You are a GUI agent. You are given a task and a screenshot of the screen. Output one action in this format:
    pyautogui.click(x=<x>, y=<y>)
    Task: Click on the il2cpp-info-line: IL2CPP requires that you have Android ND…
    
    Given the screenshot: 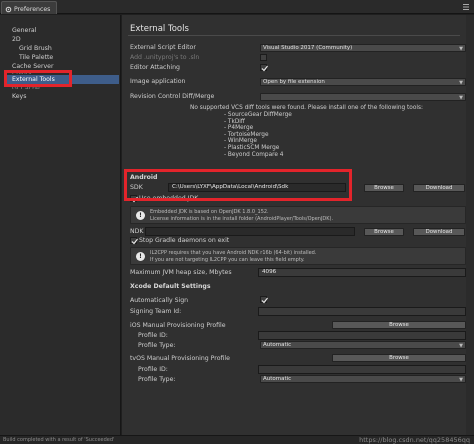 What is the action you would take?
    pyautogui.click(x=233, y=253)
    